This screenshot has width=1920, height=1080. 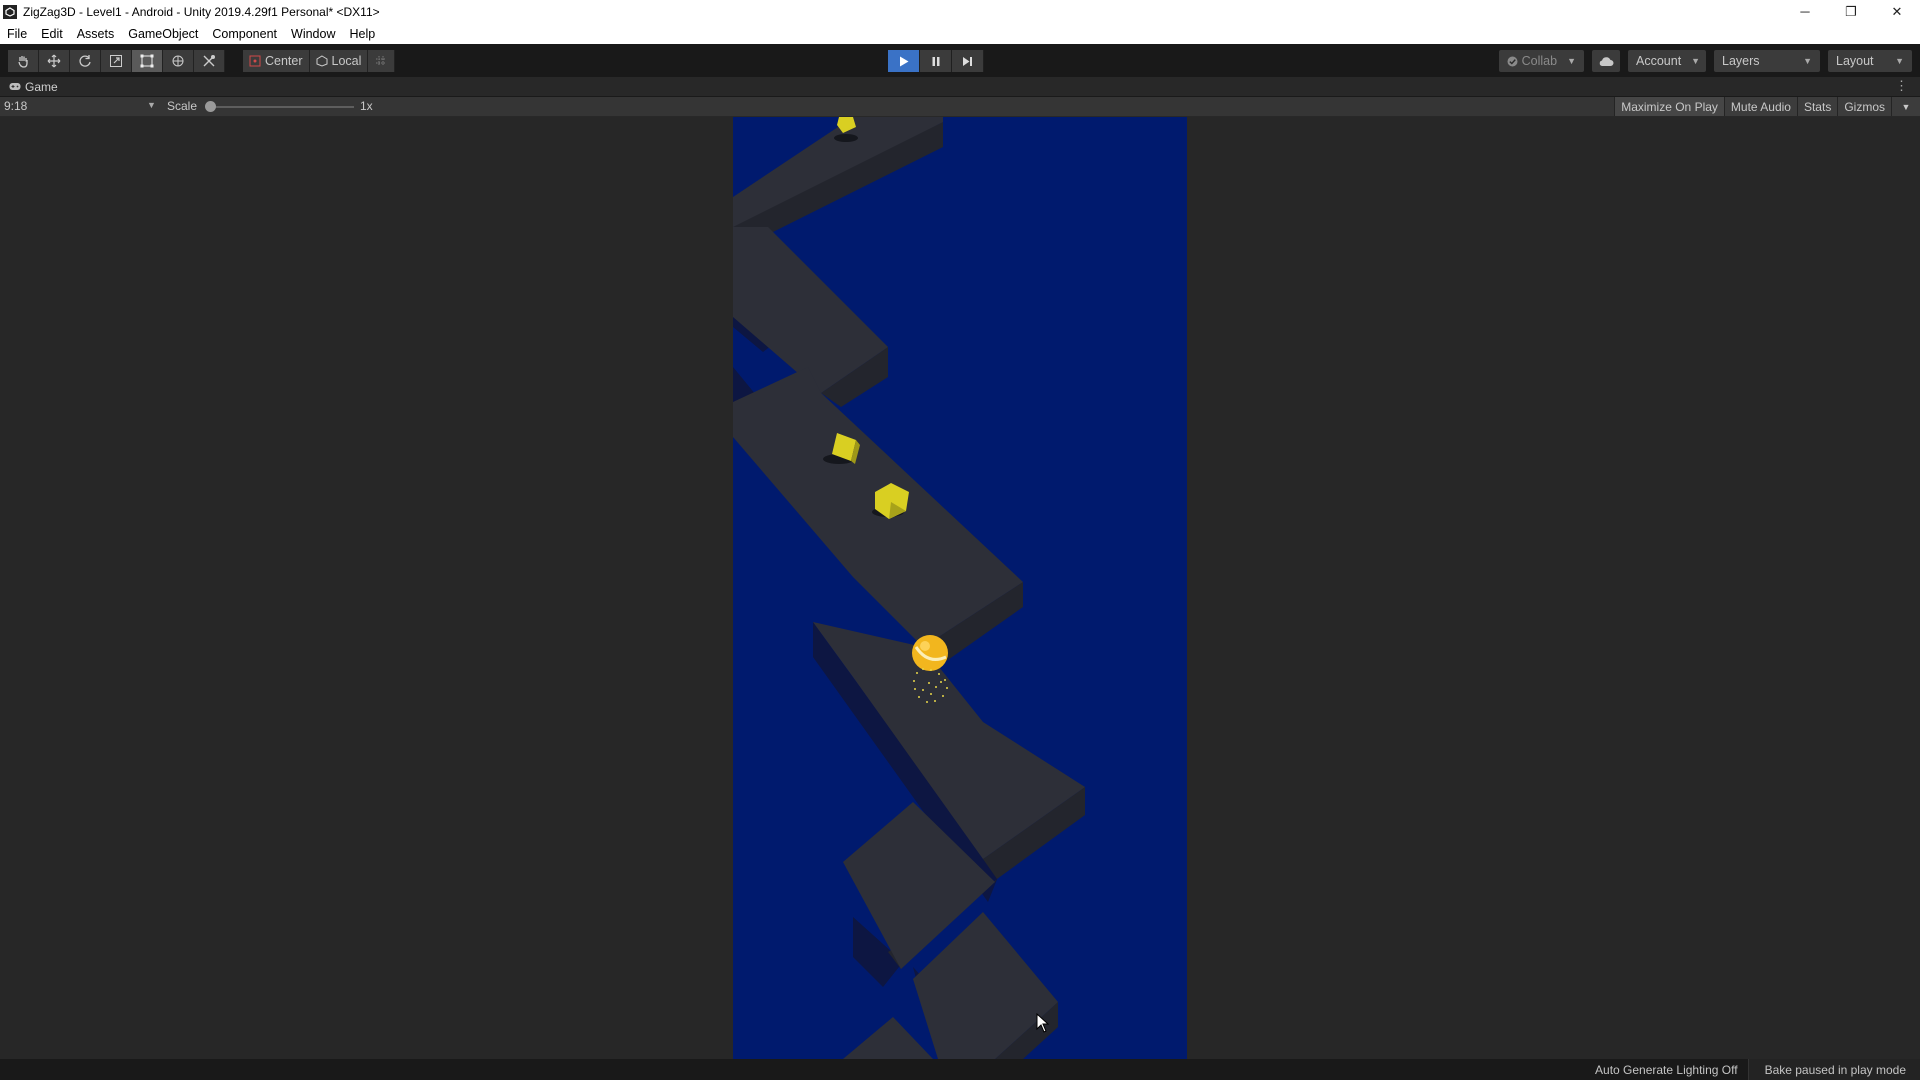 What do you see at coordinates (1043, 1023) in the screenshot?
I see `mouse-cursor-icon` at bounding box center [1043, 1023].